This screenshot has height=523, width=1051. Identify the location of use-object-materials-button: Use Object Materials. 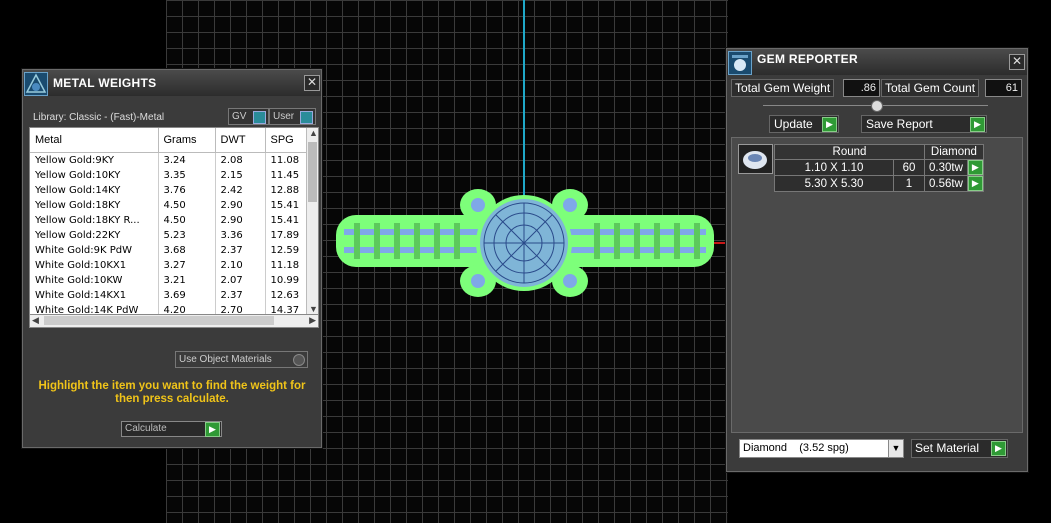
(241, 359).